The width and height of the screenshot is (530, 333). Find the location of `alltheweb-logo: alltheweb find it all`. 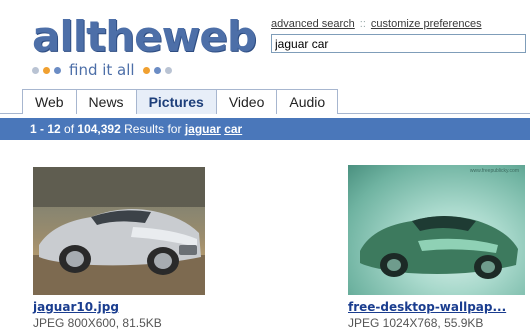

alltheweb-logo: alltheweb find it all is located at coordinates (141, 48).